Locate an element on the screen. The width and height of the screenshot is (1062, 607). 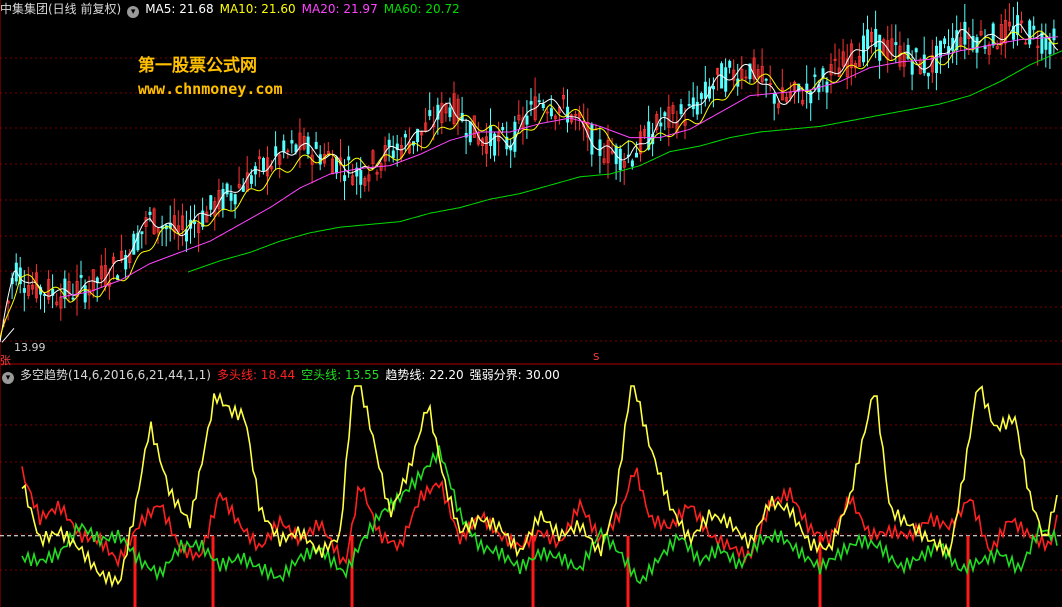
watermark-url: www.chnmoney.com is located at coordinates (210, 89).